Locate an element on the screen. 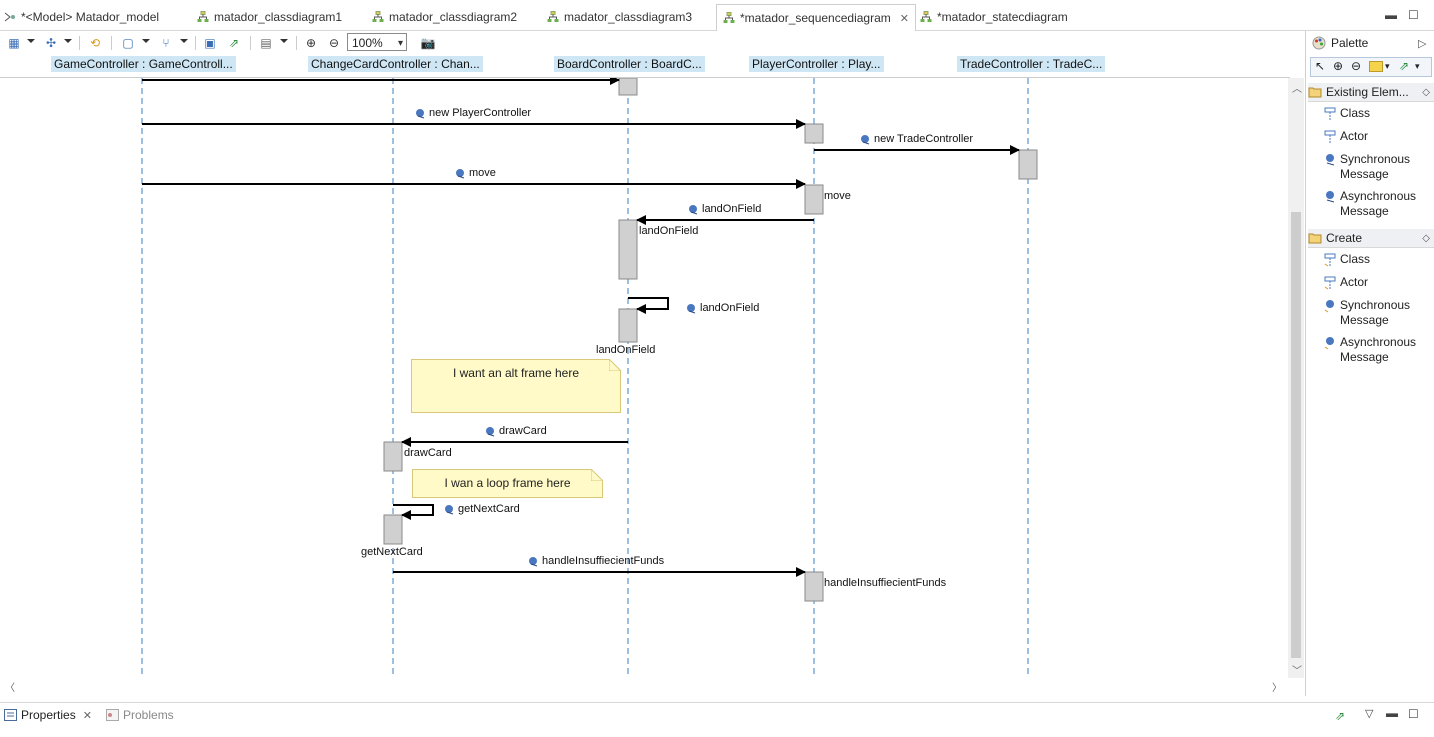  tab-classdiagram1: matador_classdiagram1 is located at coordinates (269, 17).